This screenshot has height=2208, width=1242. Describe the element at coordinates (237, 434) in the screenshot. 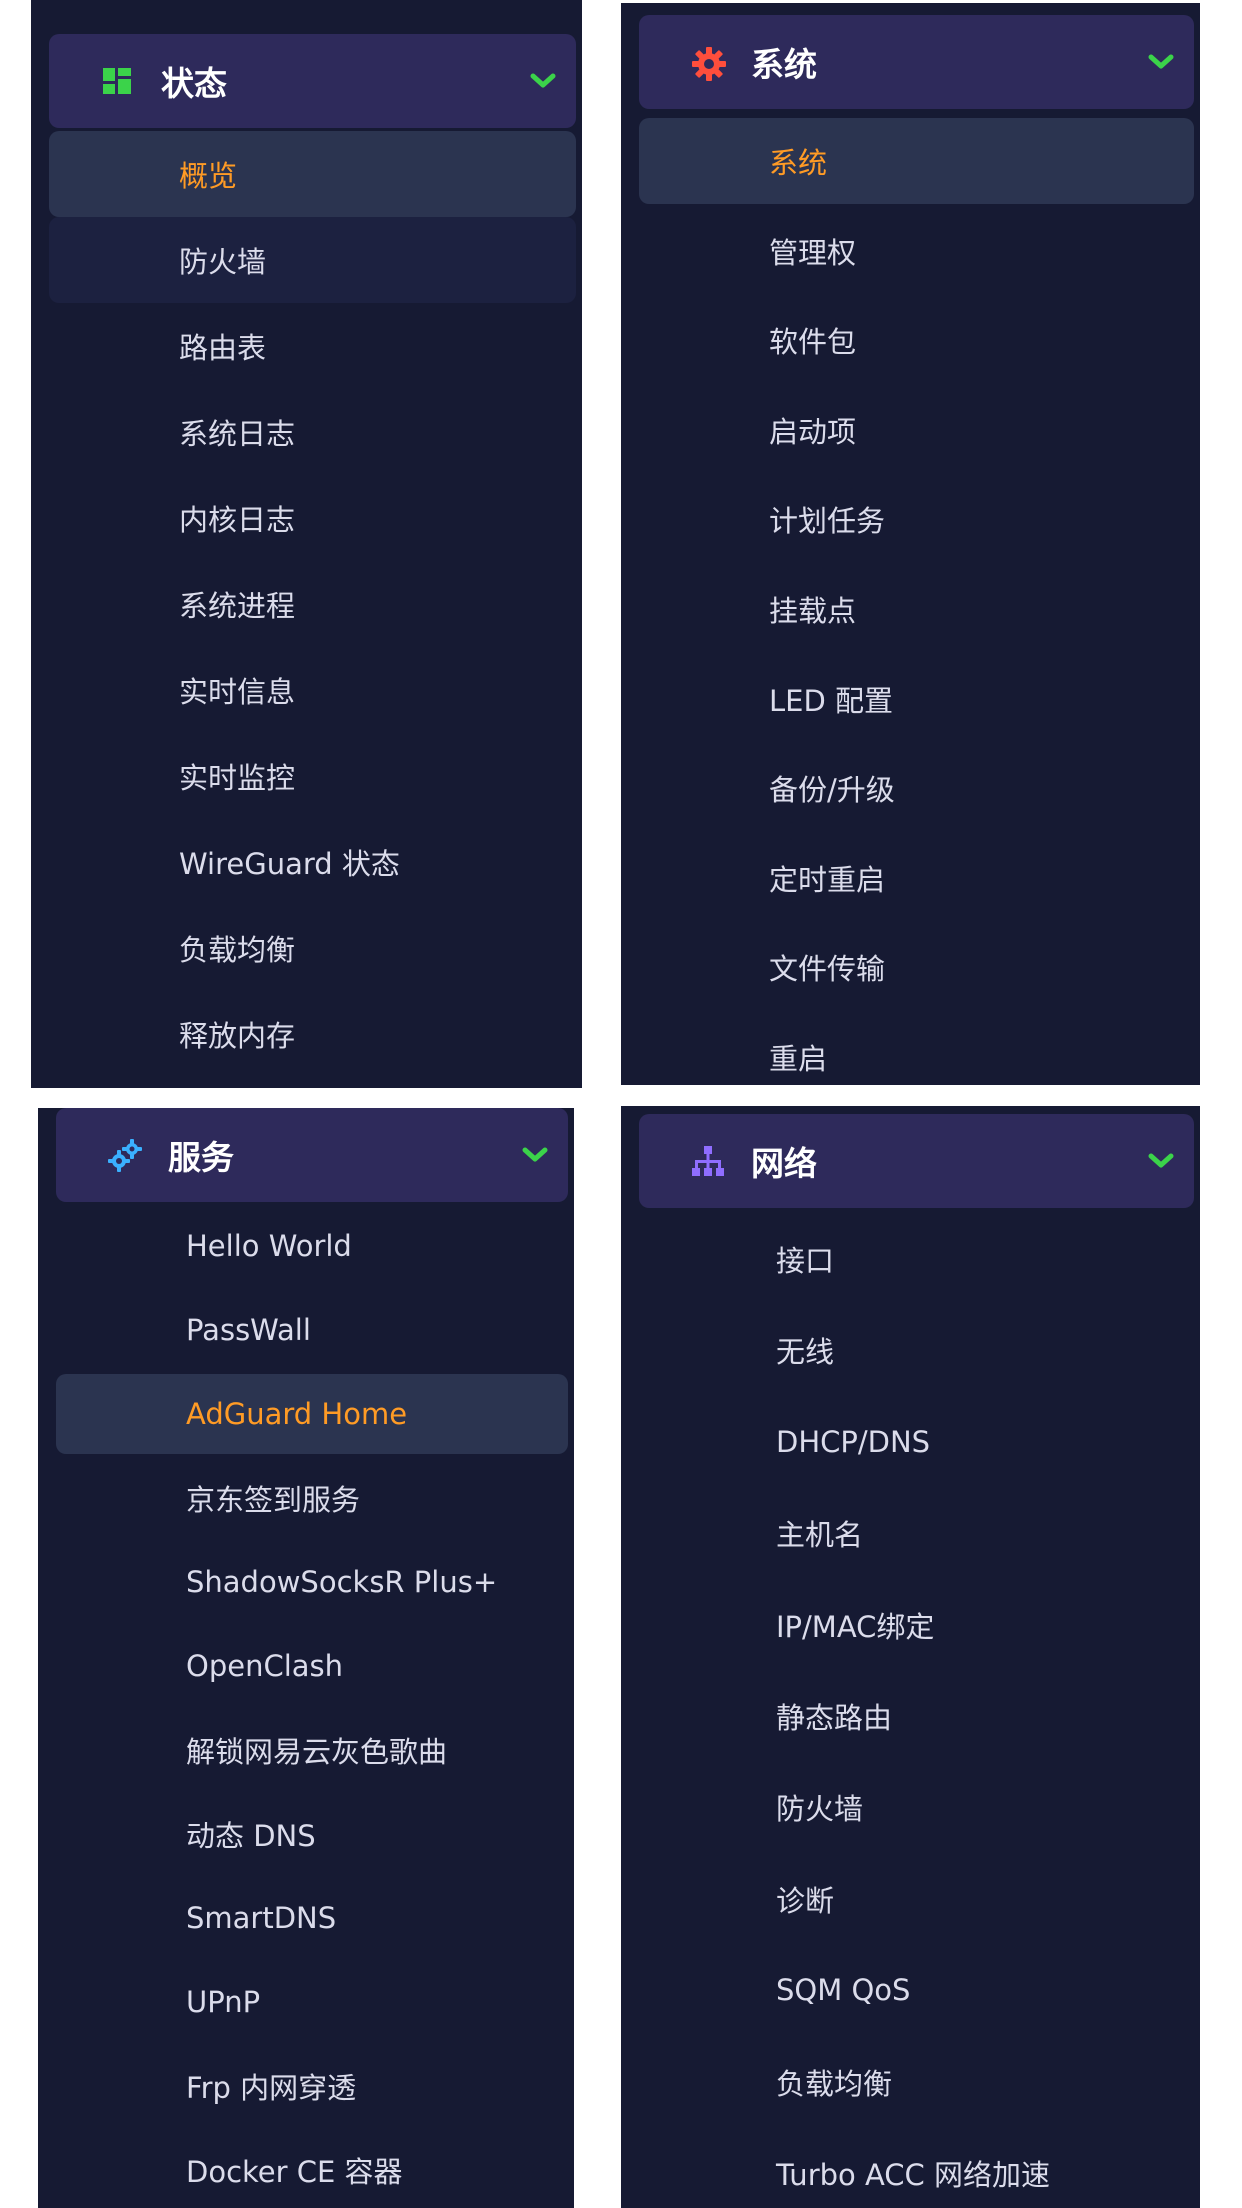

I see `menu-item-label: 系统日志` at that location.